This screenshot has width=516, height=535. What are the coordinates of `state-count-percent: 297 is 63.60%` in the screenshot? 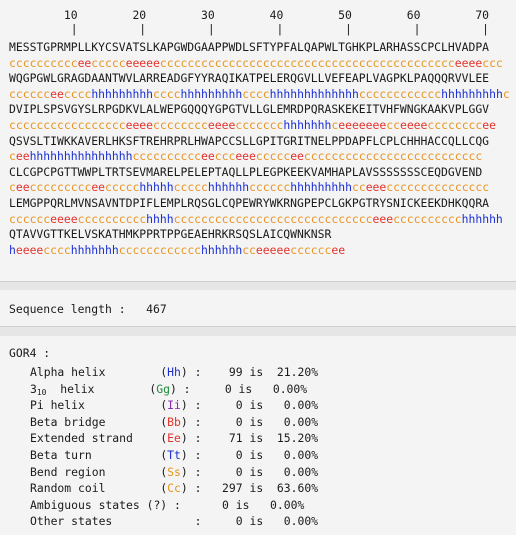 It's located at (260, 488).